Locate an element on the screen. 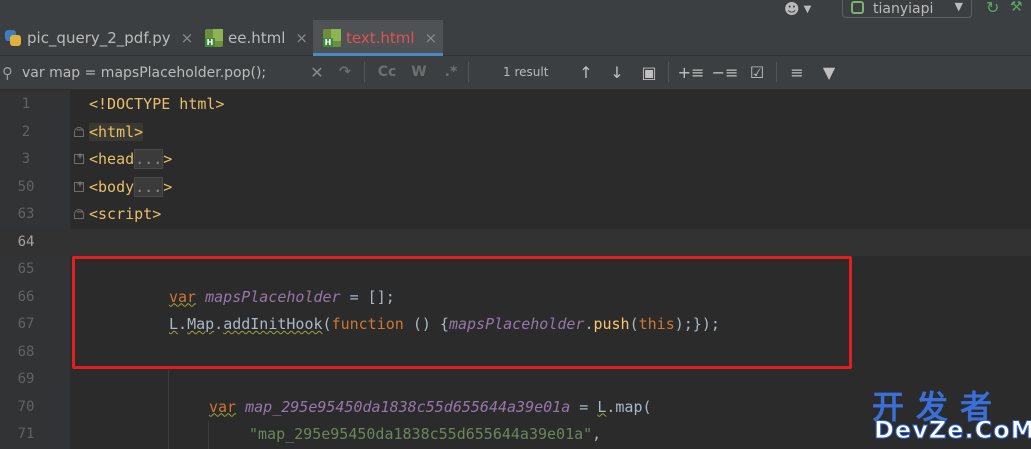  tab-ee-html: H ee.html × is located at coordinates (259, 38).